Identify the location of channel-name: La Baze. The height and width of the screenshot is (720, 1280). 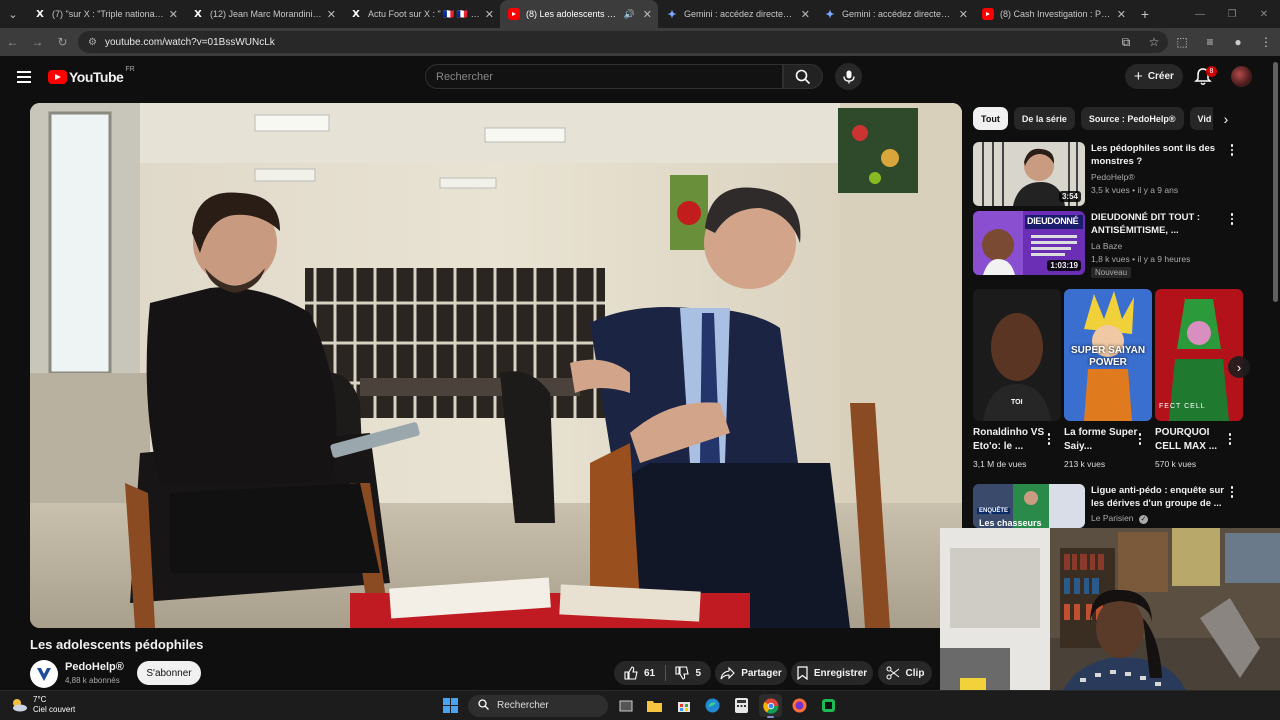
(1106, 246).